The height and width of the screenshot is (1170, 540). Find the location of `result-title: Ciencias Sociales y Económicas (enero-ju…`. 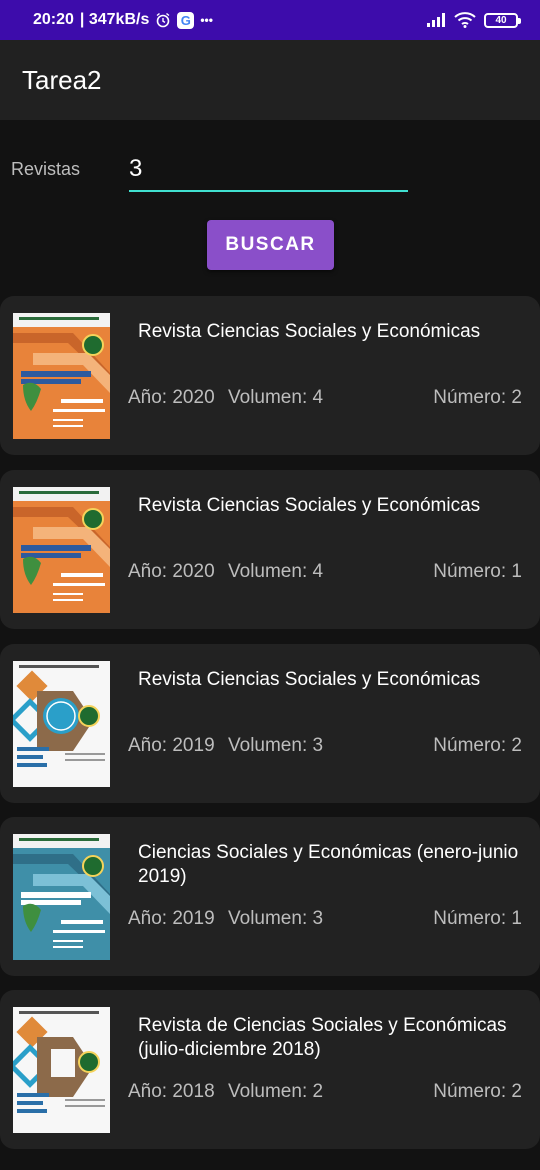

result-title: Ciencias Sociales y Económicas (enero-ju… is located at coordinates (328, 864).